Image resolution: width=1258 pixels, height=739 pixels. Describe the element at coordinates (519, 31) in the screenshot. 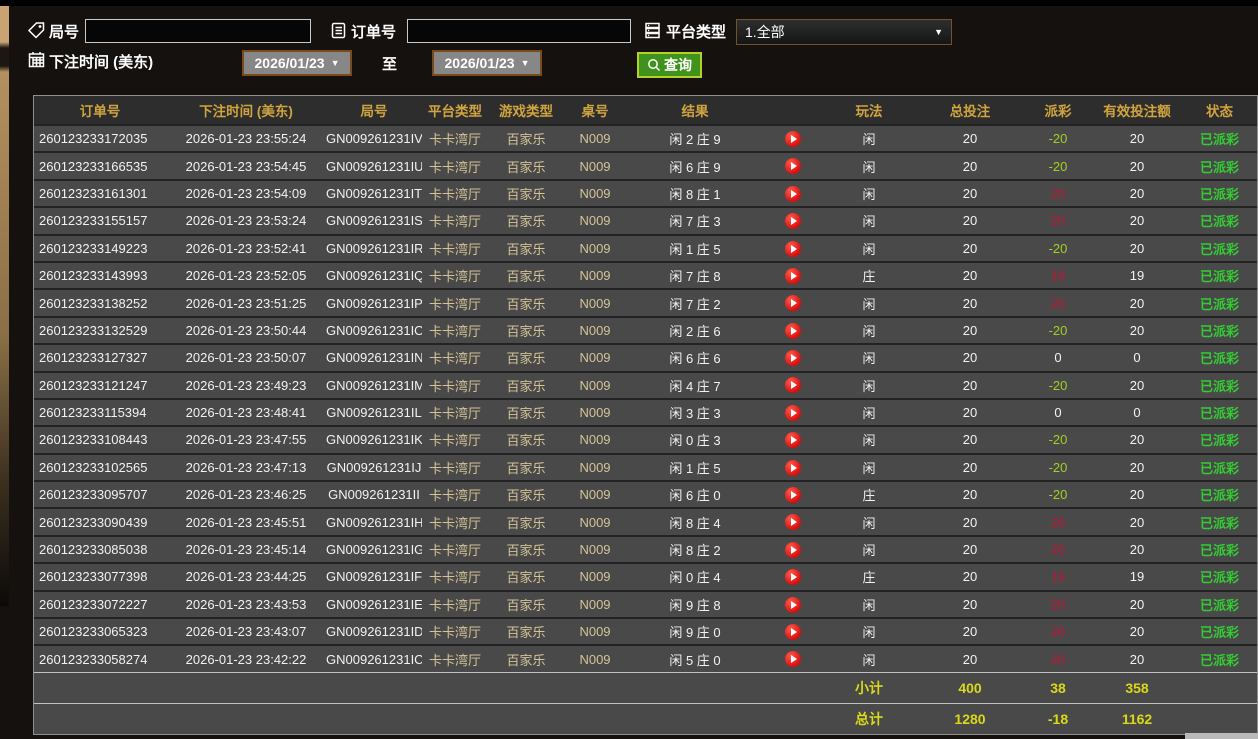

I see `order-input` at that location.